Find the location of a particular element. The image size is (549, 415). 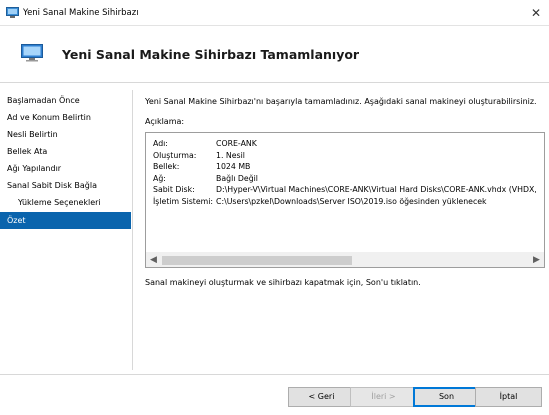

wizard-app-icon is located at coordinates (12, 13).